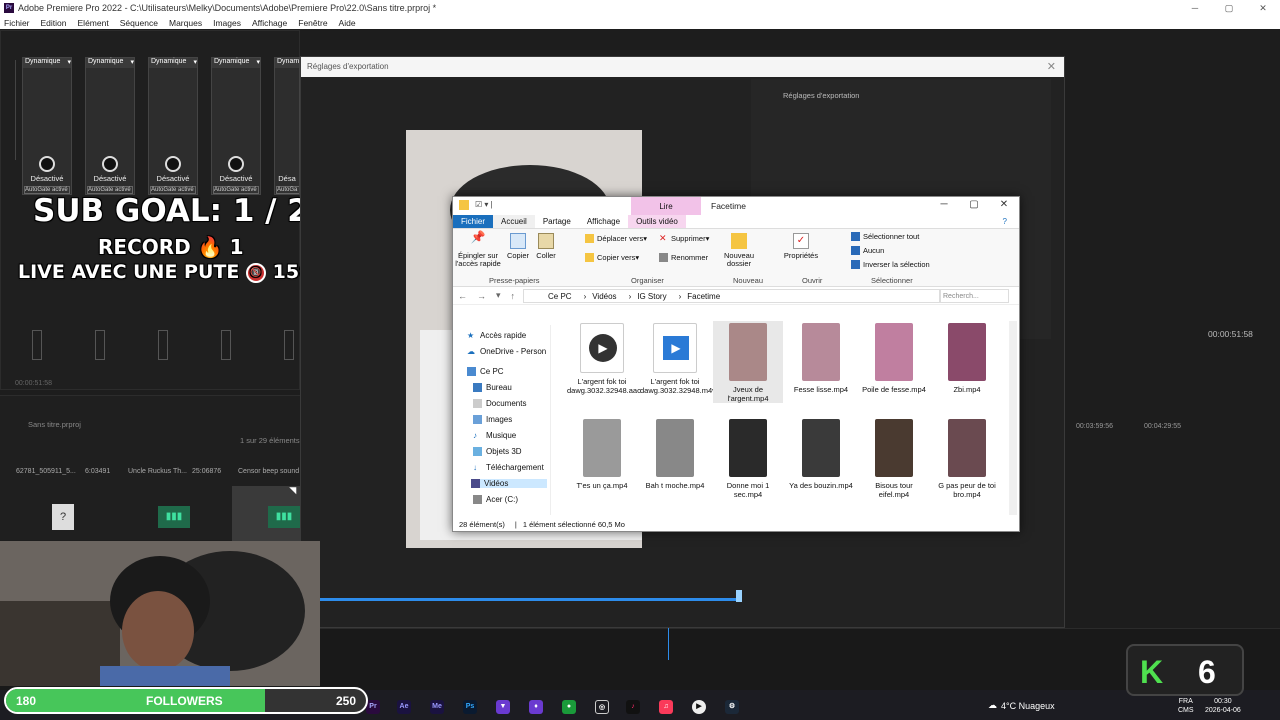  Describe the element at coordinates (492, 387) in the screenshot. I see `nav-desktop: Bureau` at that location.